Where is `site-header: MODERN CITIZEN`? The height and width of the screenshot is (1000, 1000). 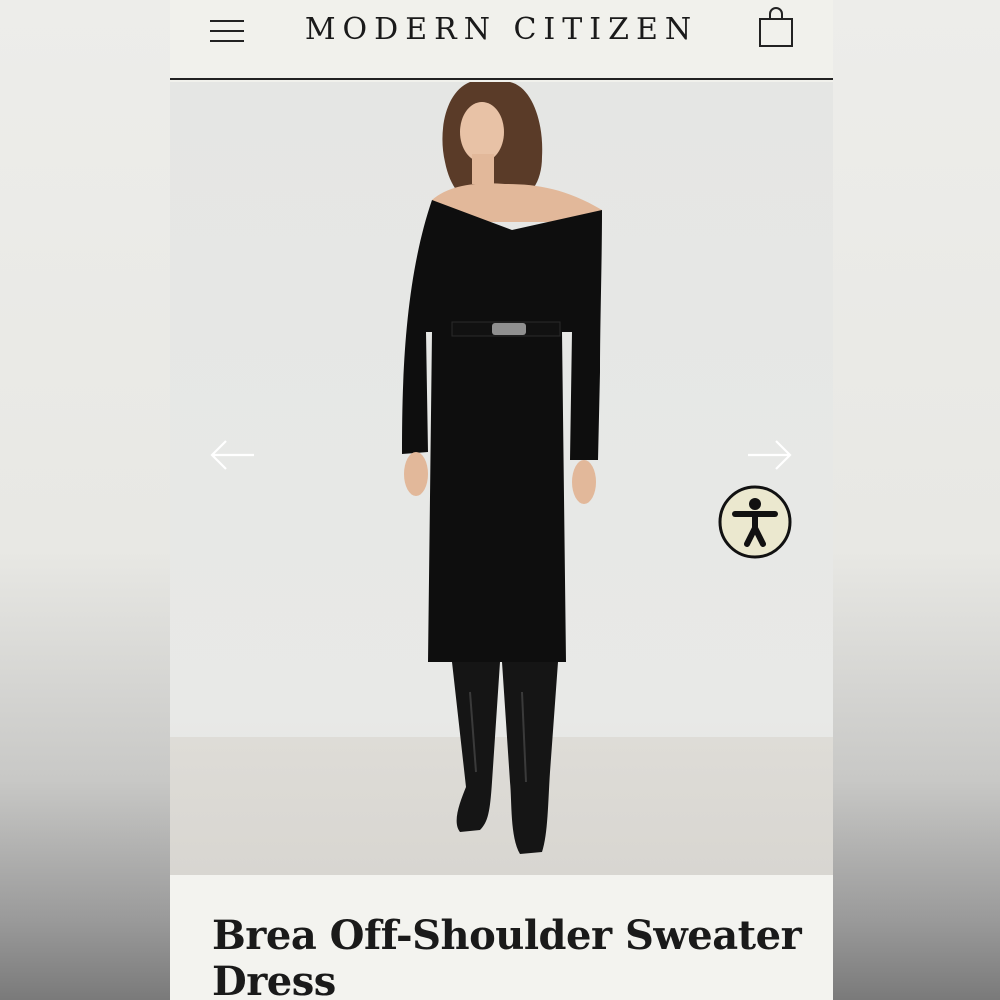
site-header: MODERN CITIZEN is located at coordinates (501, 40).